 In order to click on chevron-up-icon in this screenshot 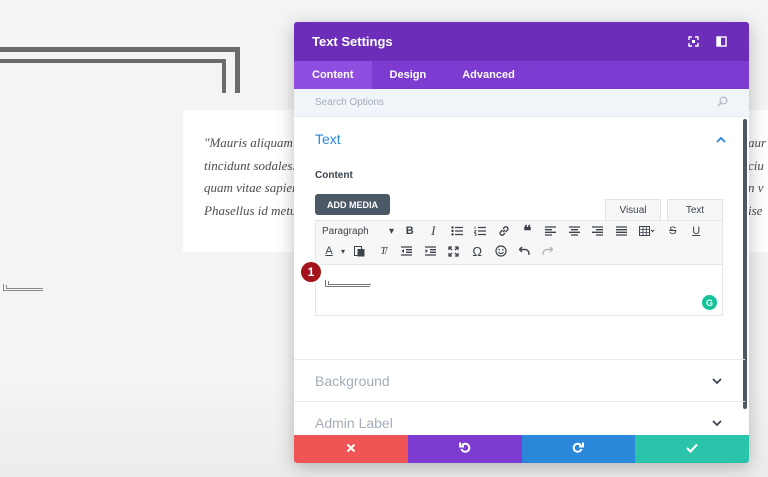, I will do `click(721, 139)`.